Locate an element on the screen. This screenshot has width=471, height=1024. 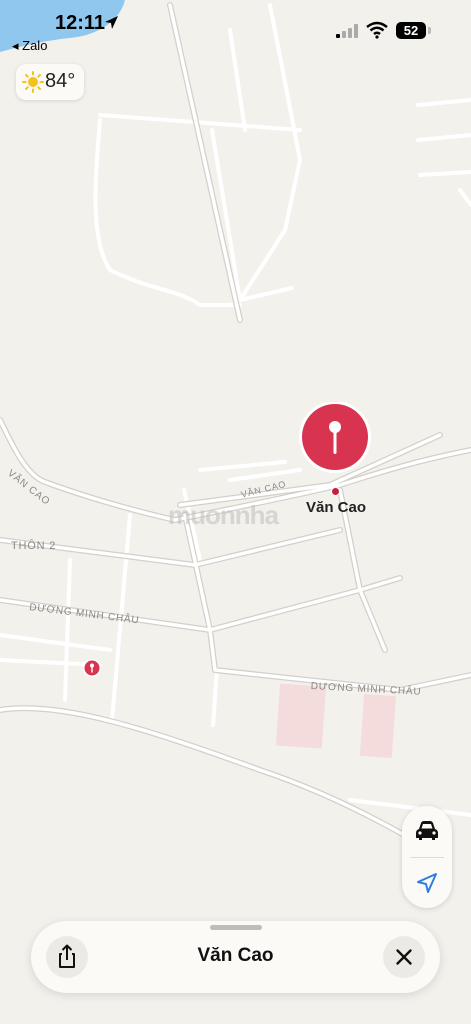
close-icon is located at coordinates (404, 957).